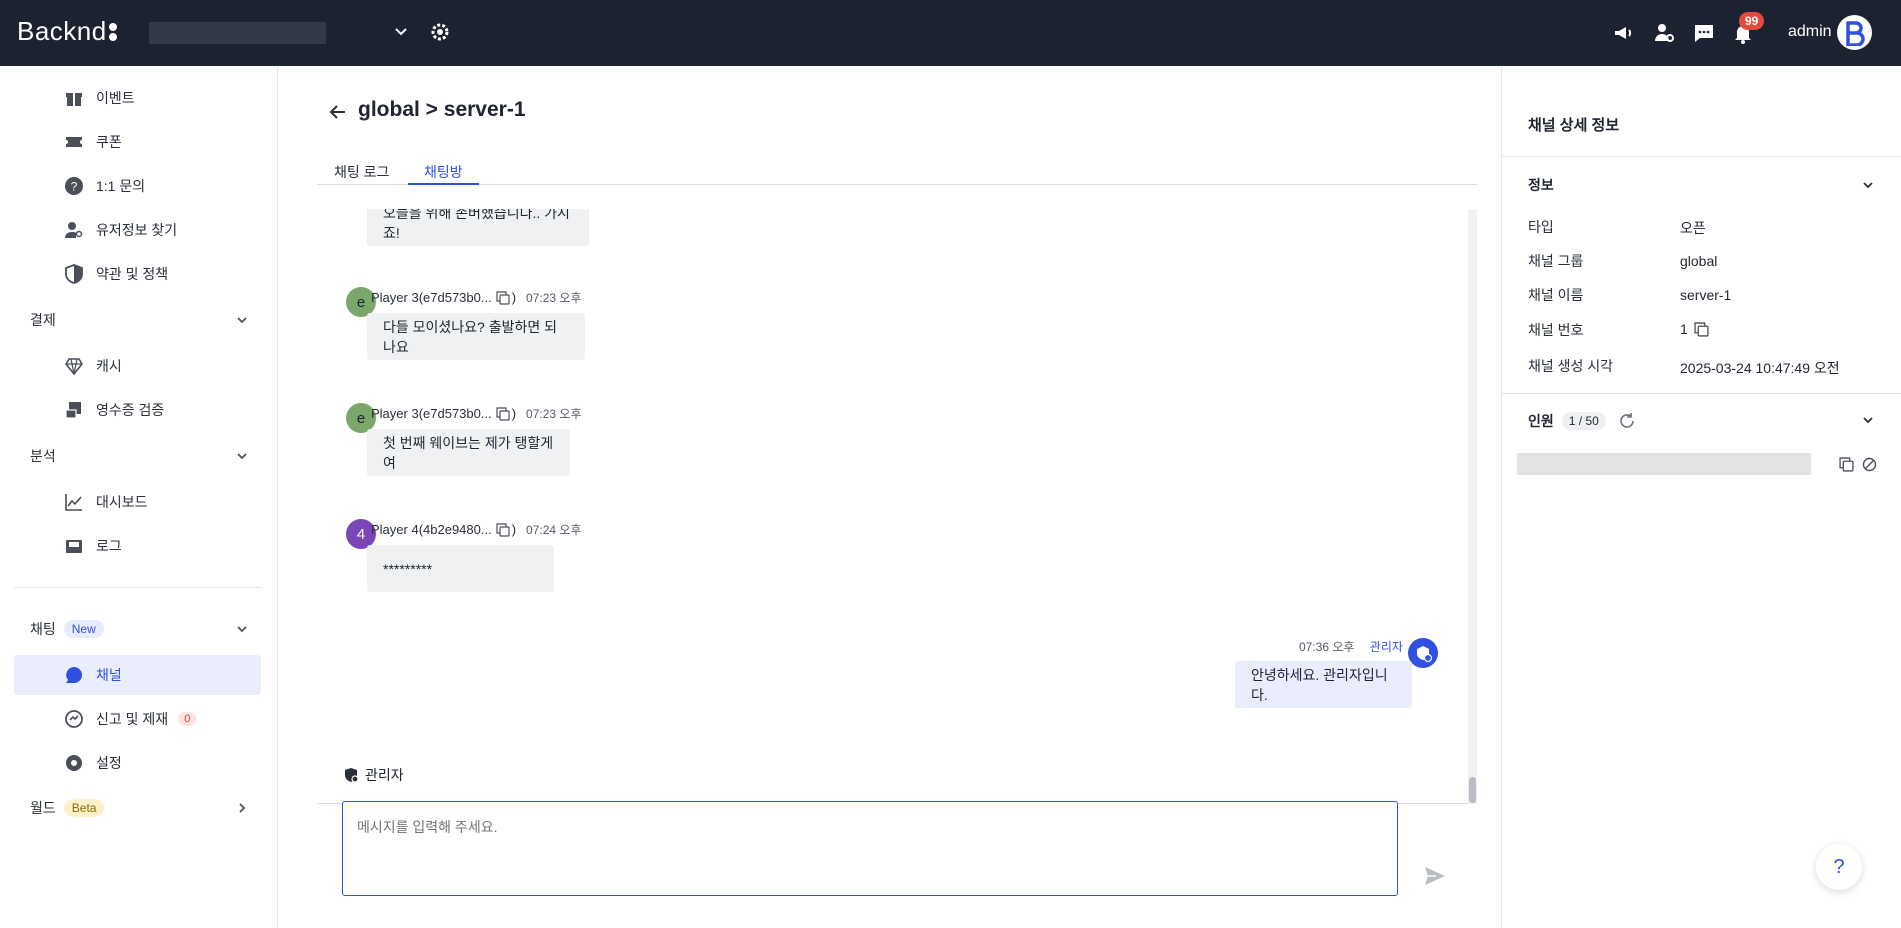  Describe the element at coordinates (140, 629) in the screenshot. I see `sidebar-group-chat: 채팅 New` at that location.